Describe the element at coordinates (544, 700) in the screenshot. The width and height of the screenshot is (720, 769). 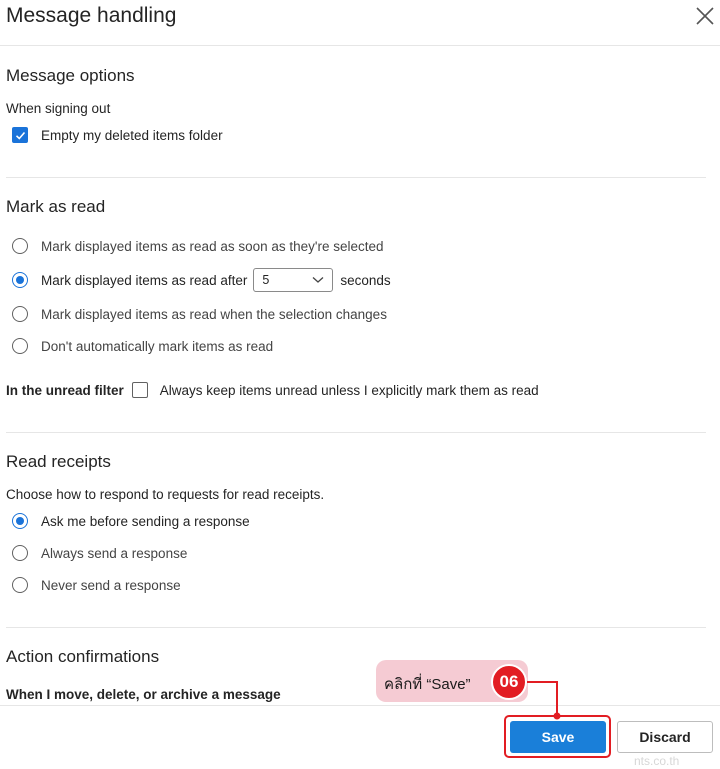
I see `connector-line` at that location.